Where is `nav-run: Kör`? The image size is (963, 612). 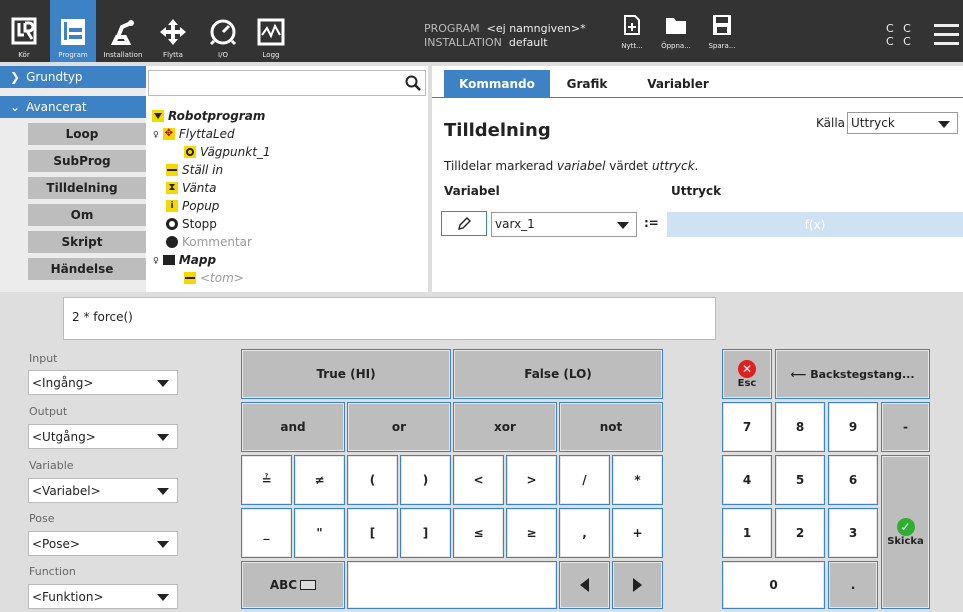
nav-run: Kör is located at coordinates (24, 31).